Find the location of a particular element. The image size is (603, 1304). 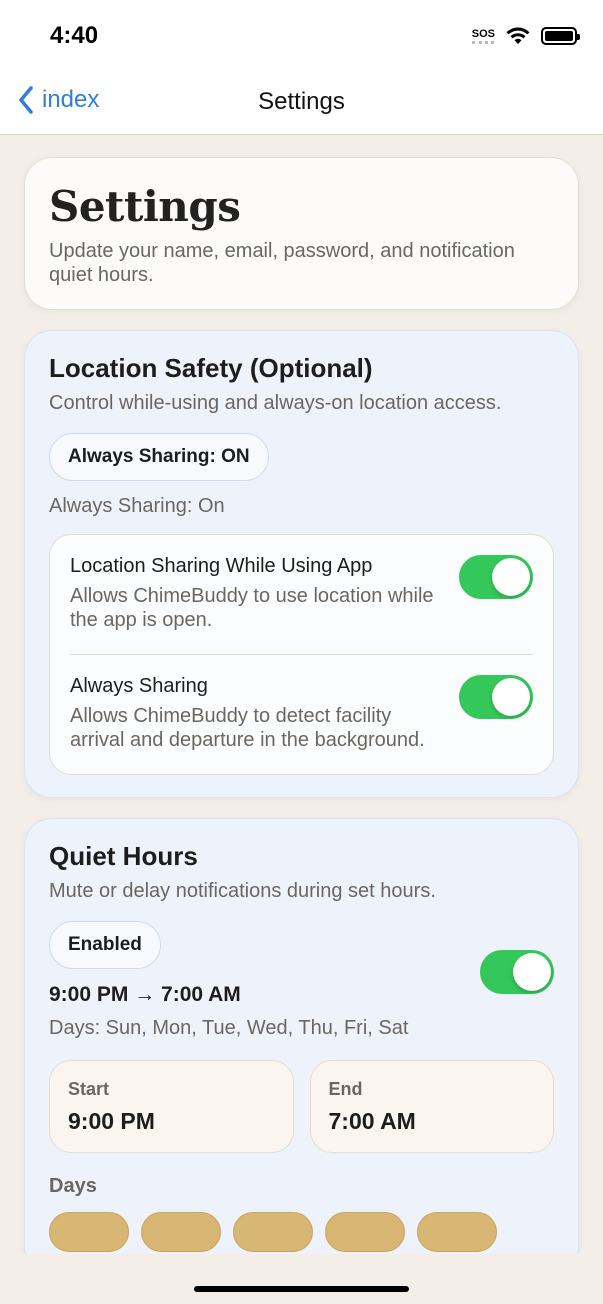

battery-icon is located at coordinates (560, 36).